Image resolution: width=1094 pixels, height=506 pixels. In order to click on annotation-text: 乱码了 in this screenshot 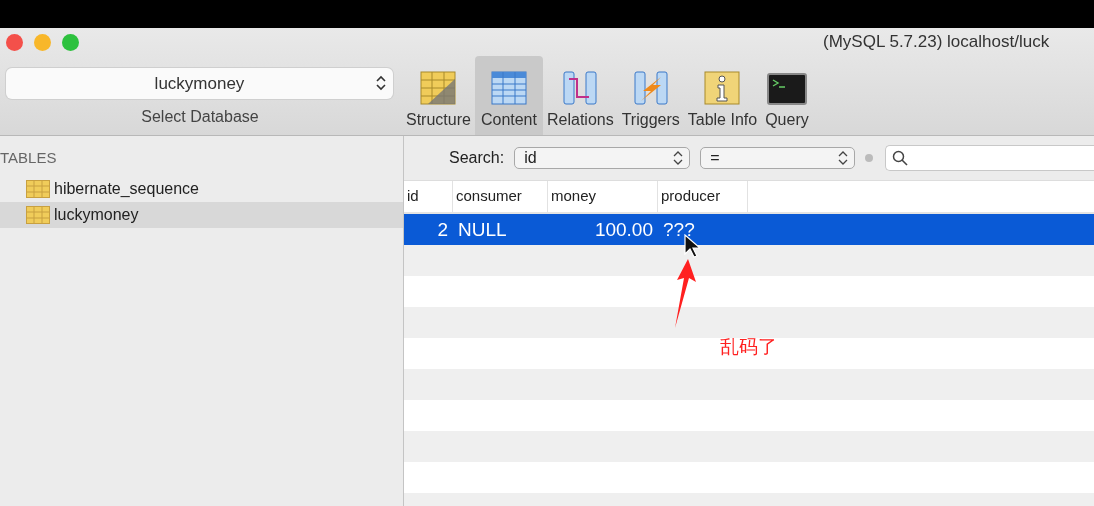, I will do `click(748, 347)`.